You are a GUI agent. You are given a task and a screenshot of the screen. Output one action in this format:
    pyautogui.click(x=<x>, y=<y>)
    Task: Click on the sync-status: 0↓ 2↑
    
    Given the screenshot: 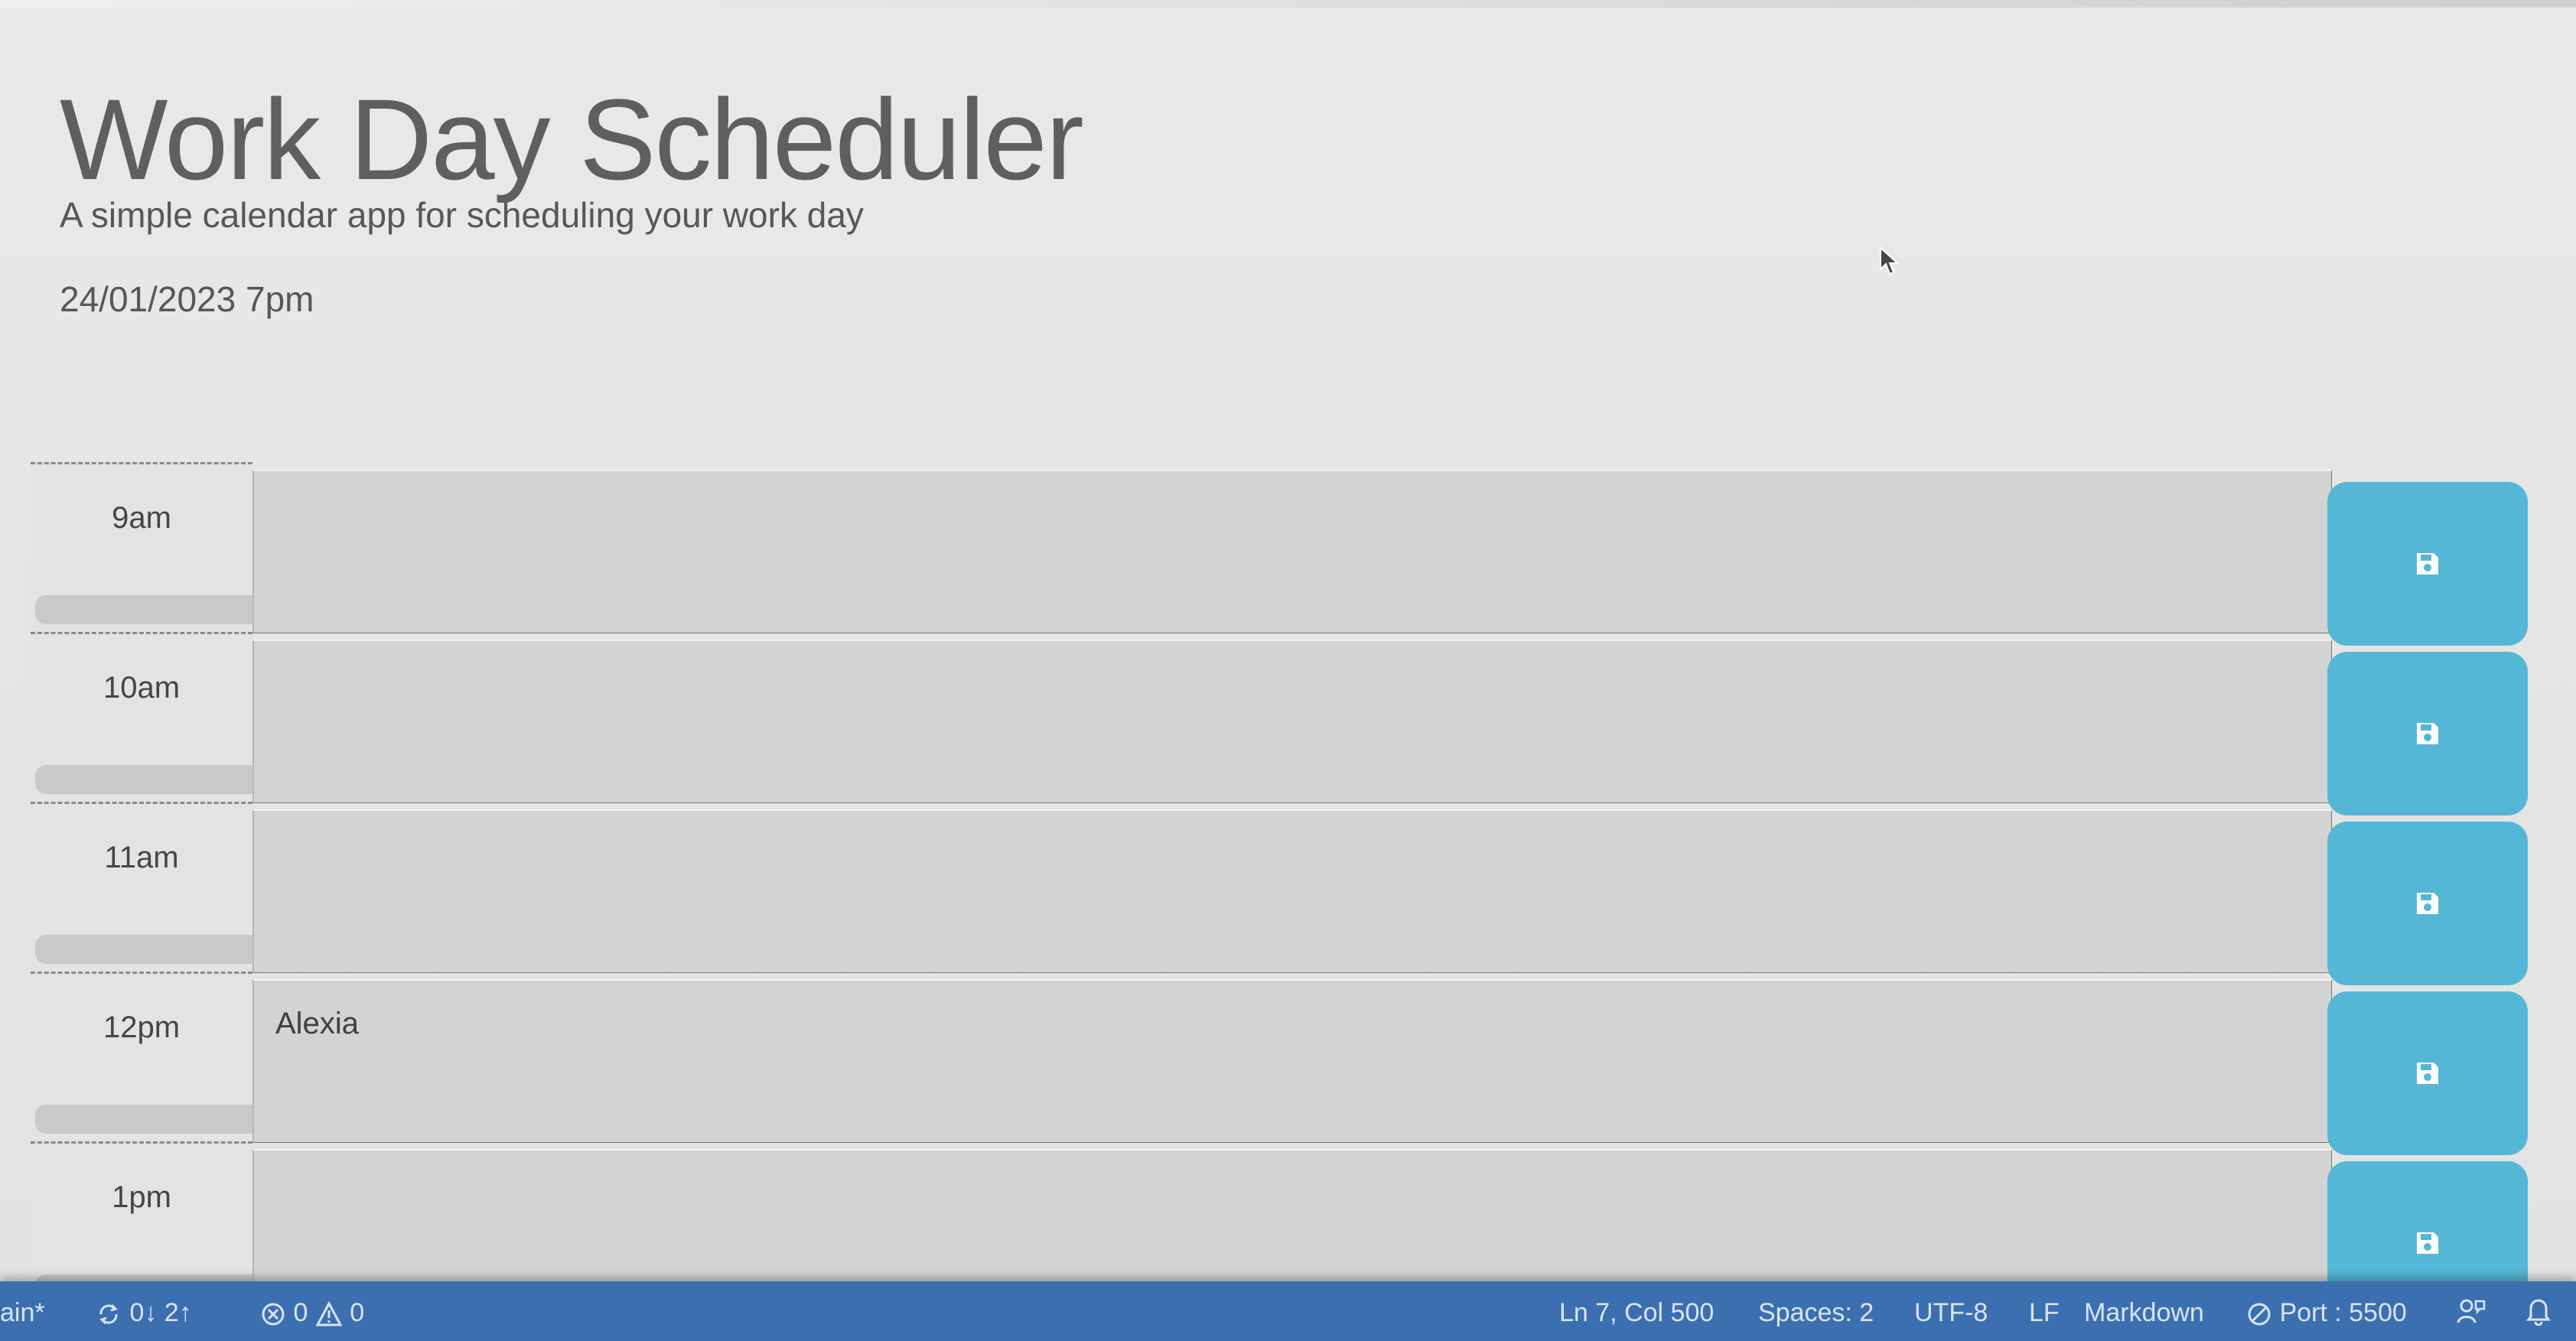 What is the action you would take?
    pyautogui.click(x=144, y=1313)
    